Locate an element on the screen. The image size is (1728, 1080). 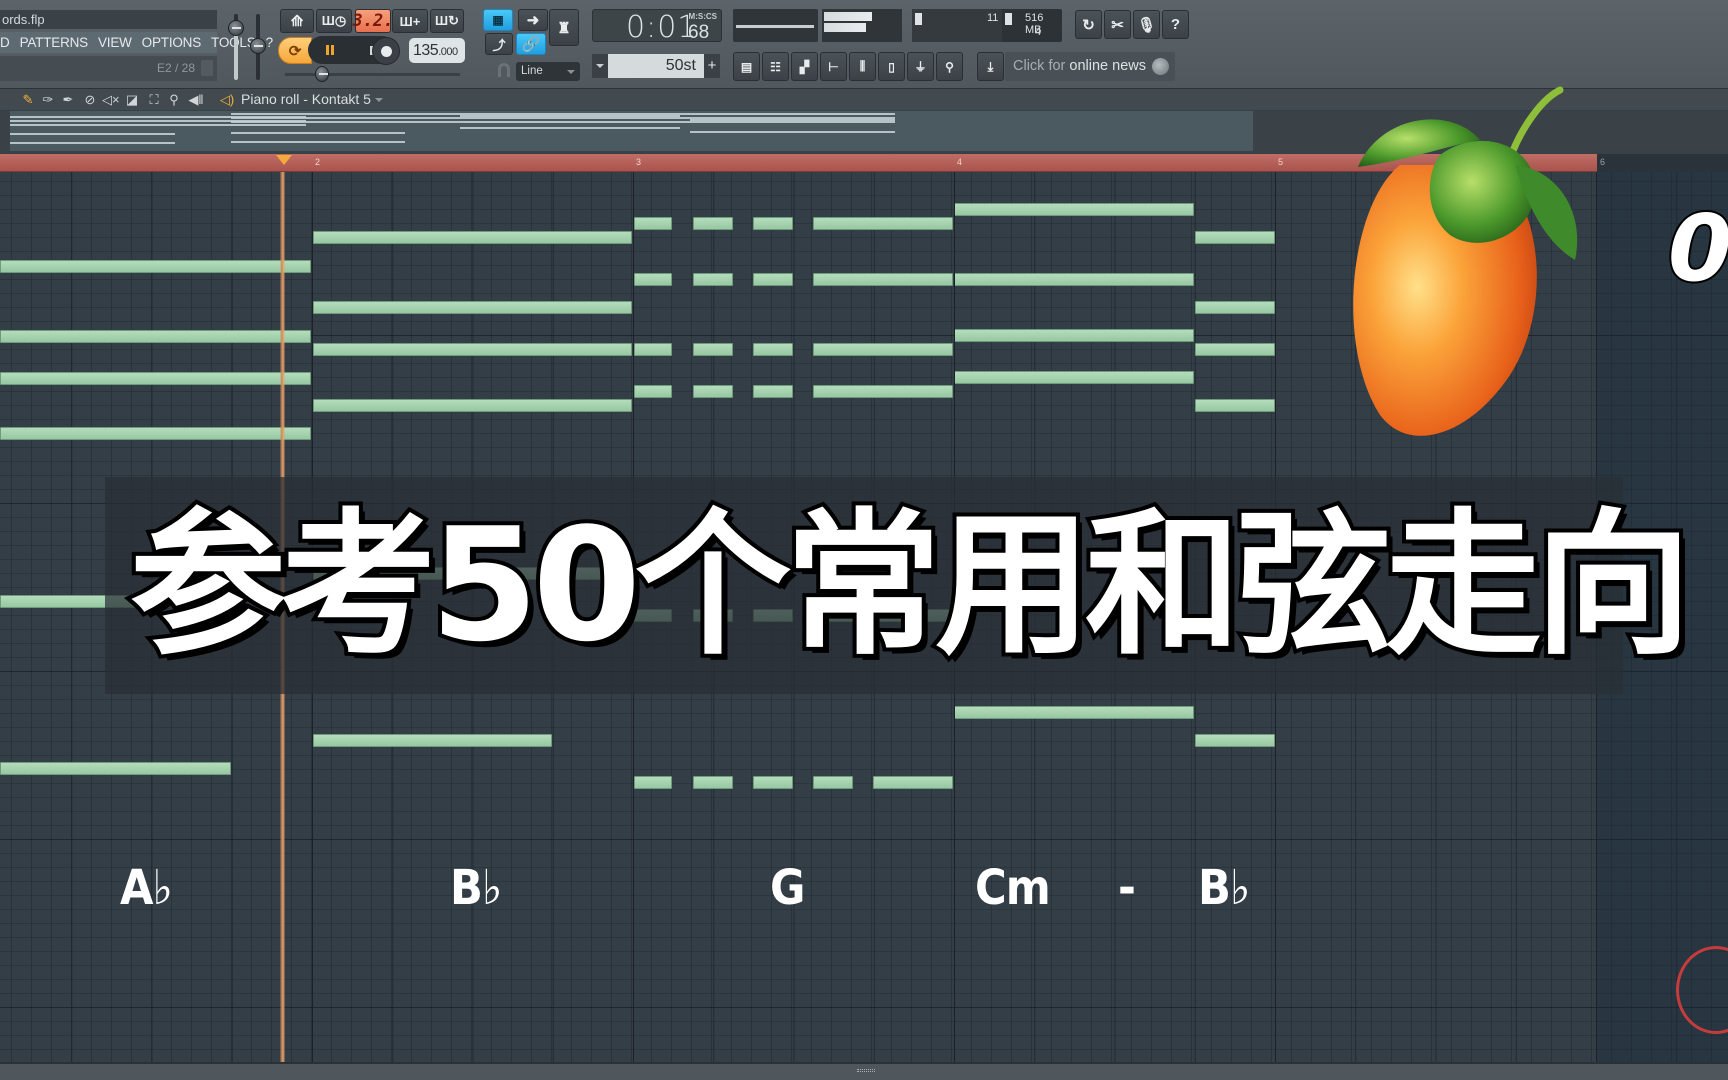
channel-rack-button: ☷ is located at coordinates (775, 66).